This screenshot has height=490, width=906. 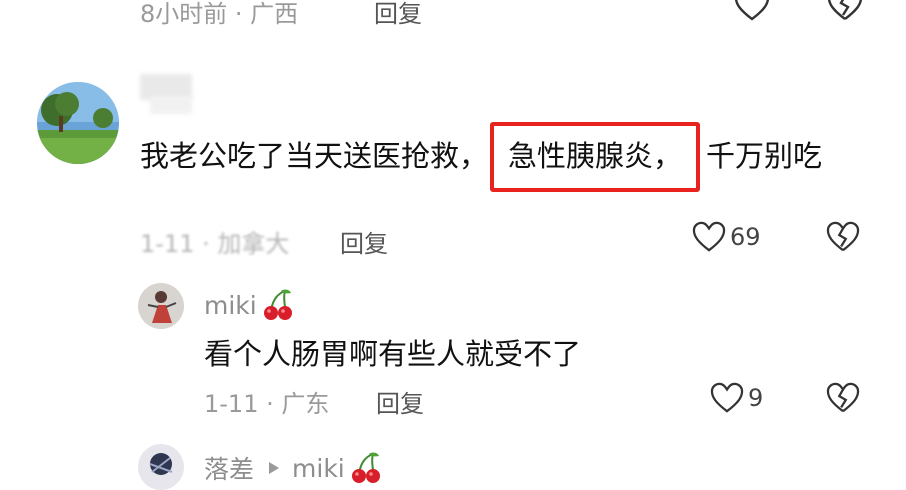 I want to click on like-button: 69, so click(x=726, y=237).